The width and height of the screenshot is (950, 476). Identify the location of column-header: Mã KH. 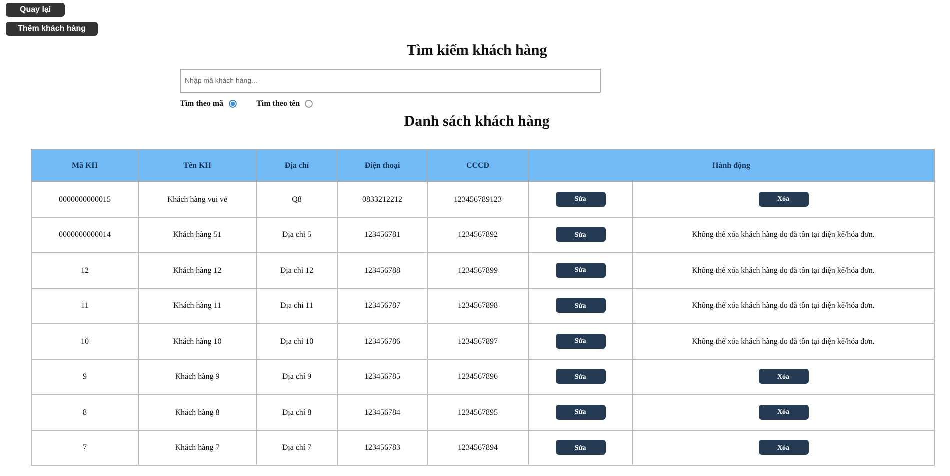
(85, 166).